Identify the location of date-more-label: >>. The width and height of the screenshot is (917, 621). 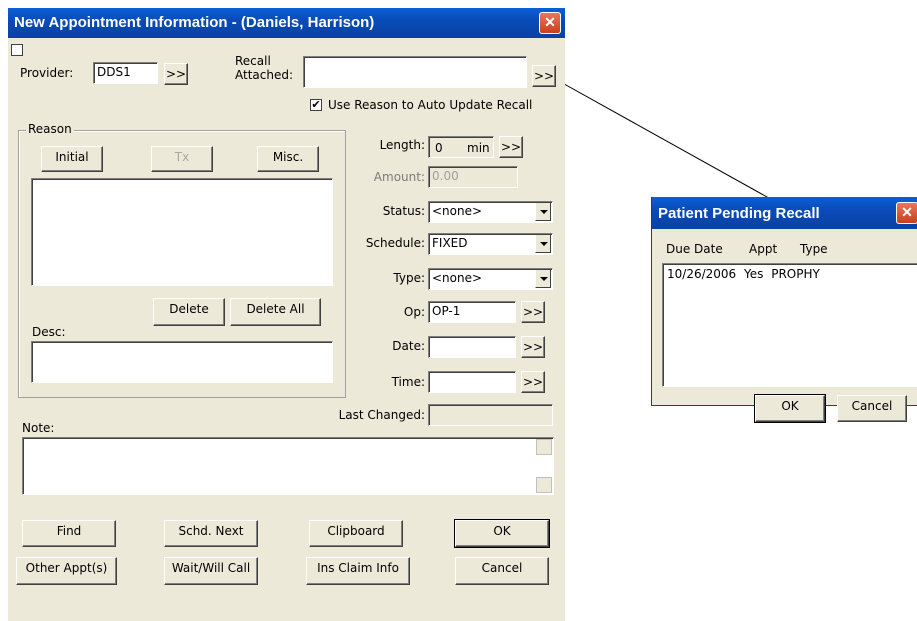
(533, 347).